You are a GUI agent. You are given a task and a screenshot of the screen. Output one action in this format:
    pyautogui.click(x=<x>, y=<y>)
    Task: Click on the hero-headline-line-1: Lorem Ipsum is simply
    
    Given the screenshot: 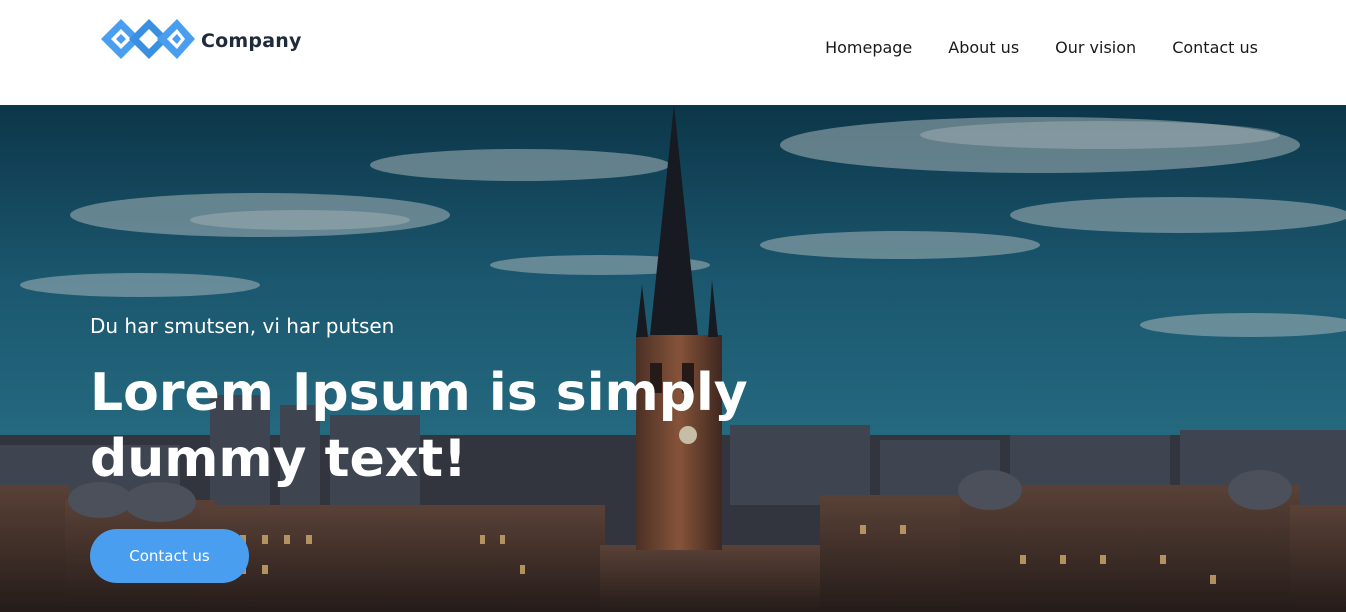 What is the action you would take?
    pyautogui.click(x=419, y=393)
    